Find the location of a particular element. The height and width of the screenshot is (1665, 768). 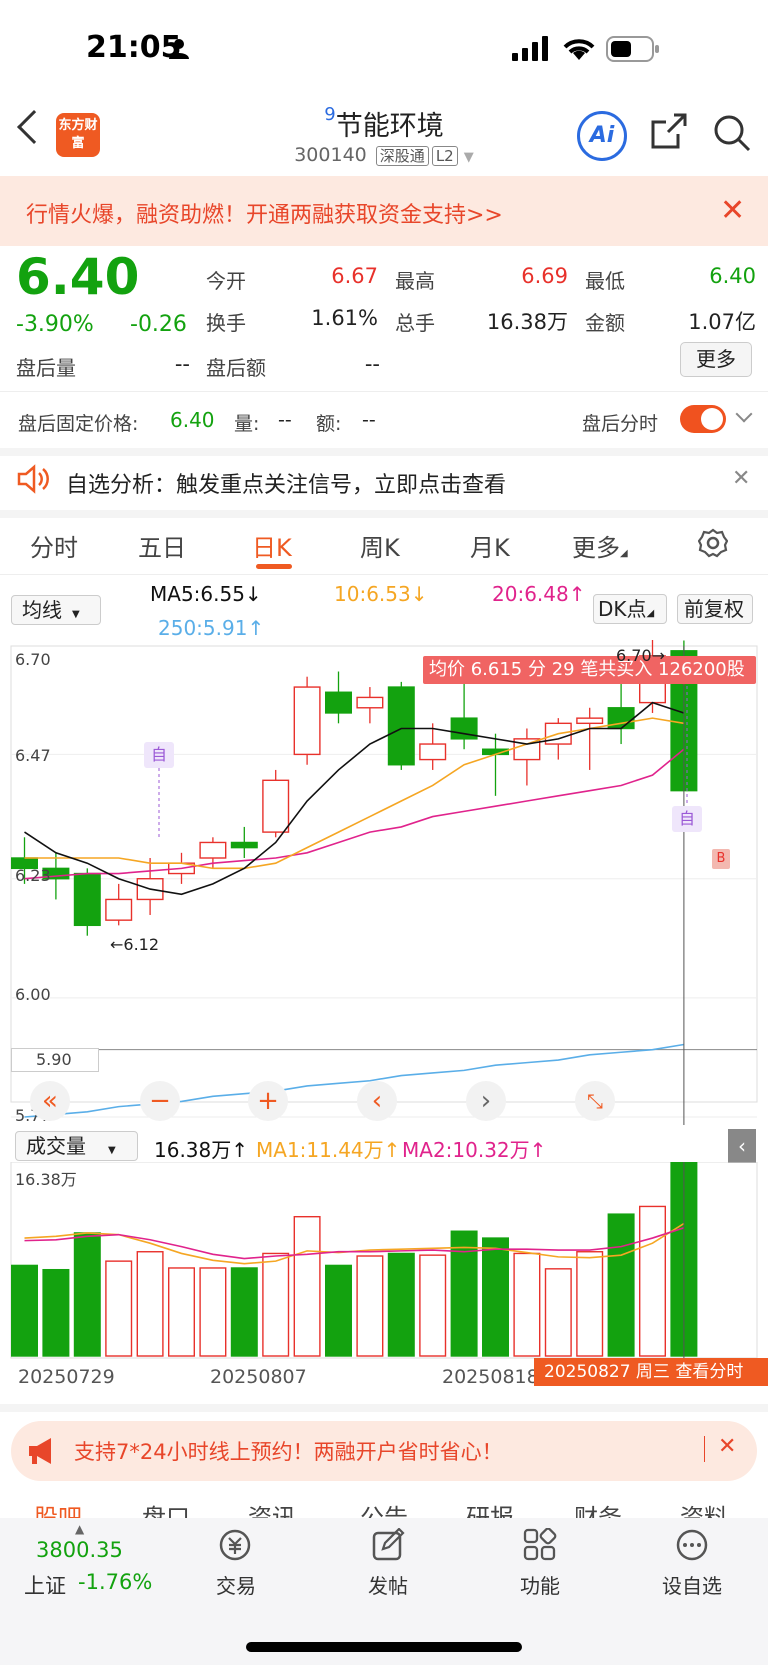

volume-chart is located at coordinates (384, 1262).